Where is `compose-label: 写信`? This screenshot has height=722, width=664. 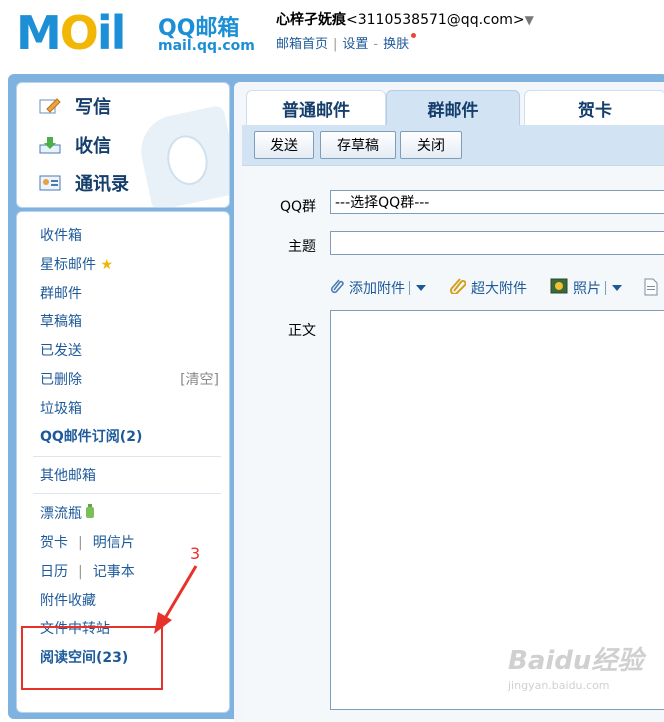
compose-label: 写信 is located at coordinates (93, 107).